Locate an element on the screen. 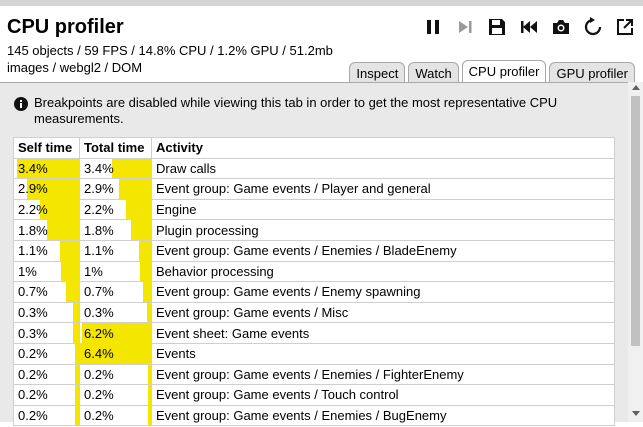 This screenshot has width=643, height=427. pause-icon is located at coordinates (433, 27).